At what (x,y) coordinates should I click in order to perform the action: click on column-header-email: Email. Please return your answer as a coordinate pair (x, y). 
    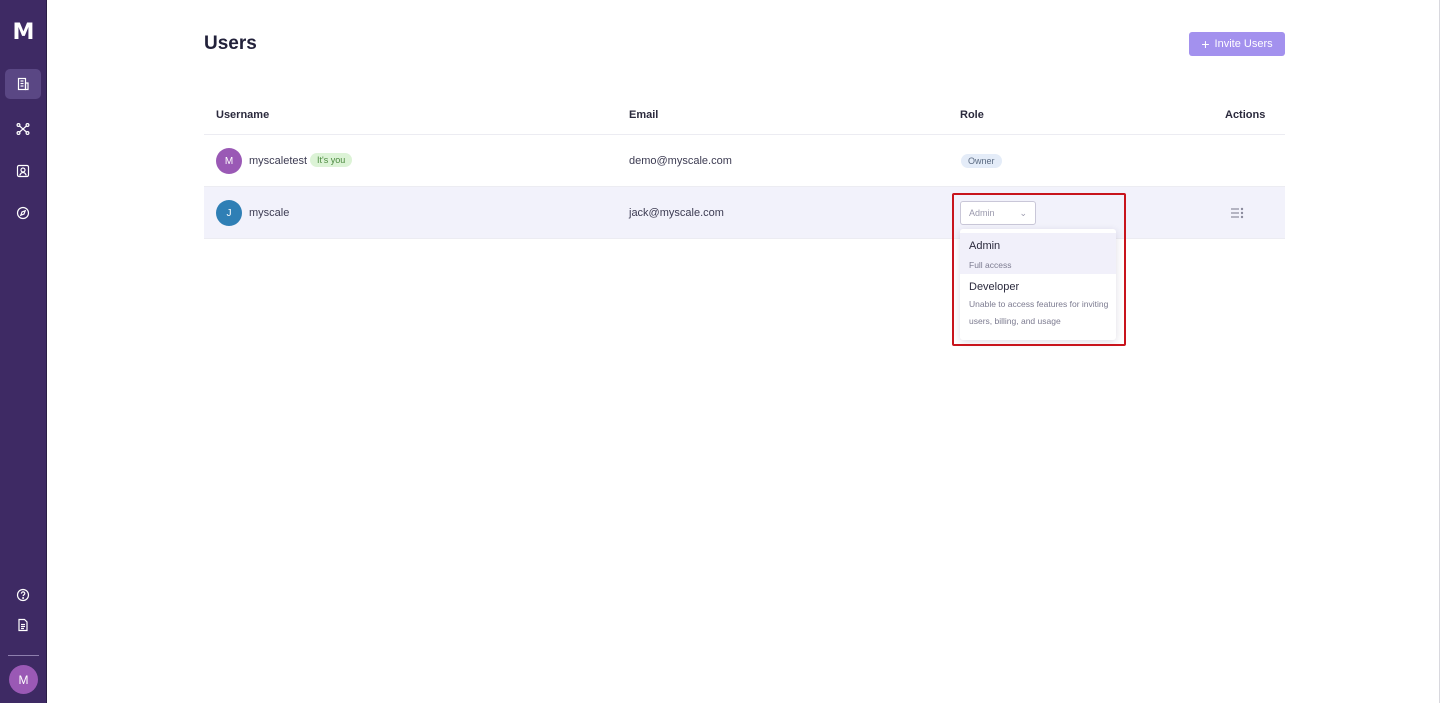
    Looking at the image, I should click on (644, 115).